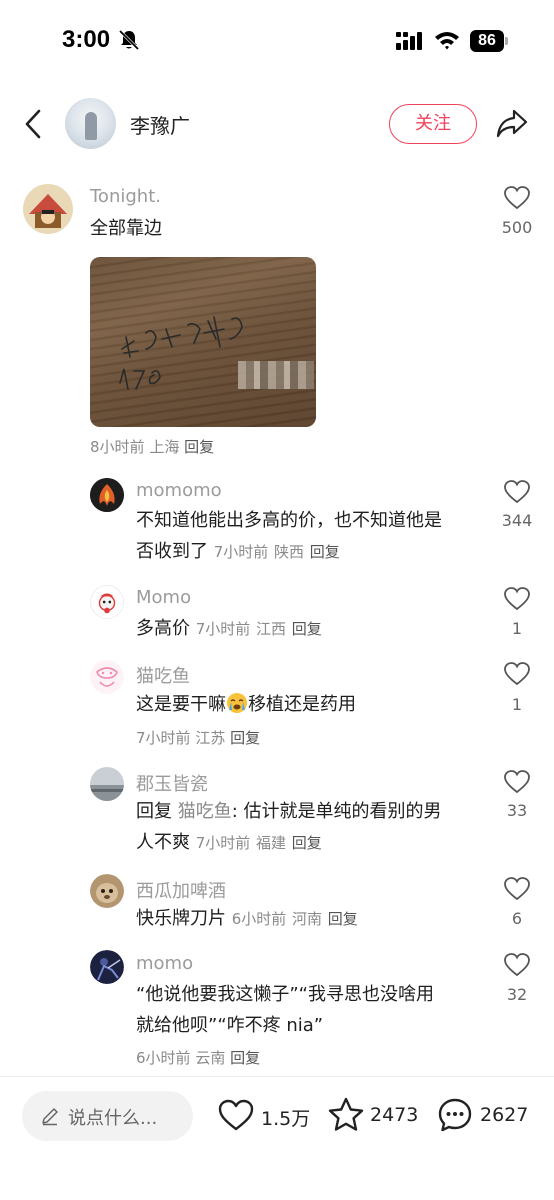 This screenshot has width=554, height=1200. Describe the element at coordinates (276, 375) in the screenshot. I see `blurred-number` at that location.